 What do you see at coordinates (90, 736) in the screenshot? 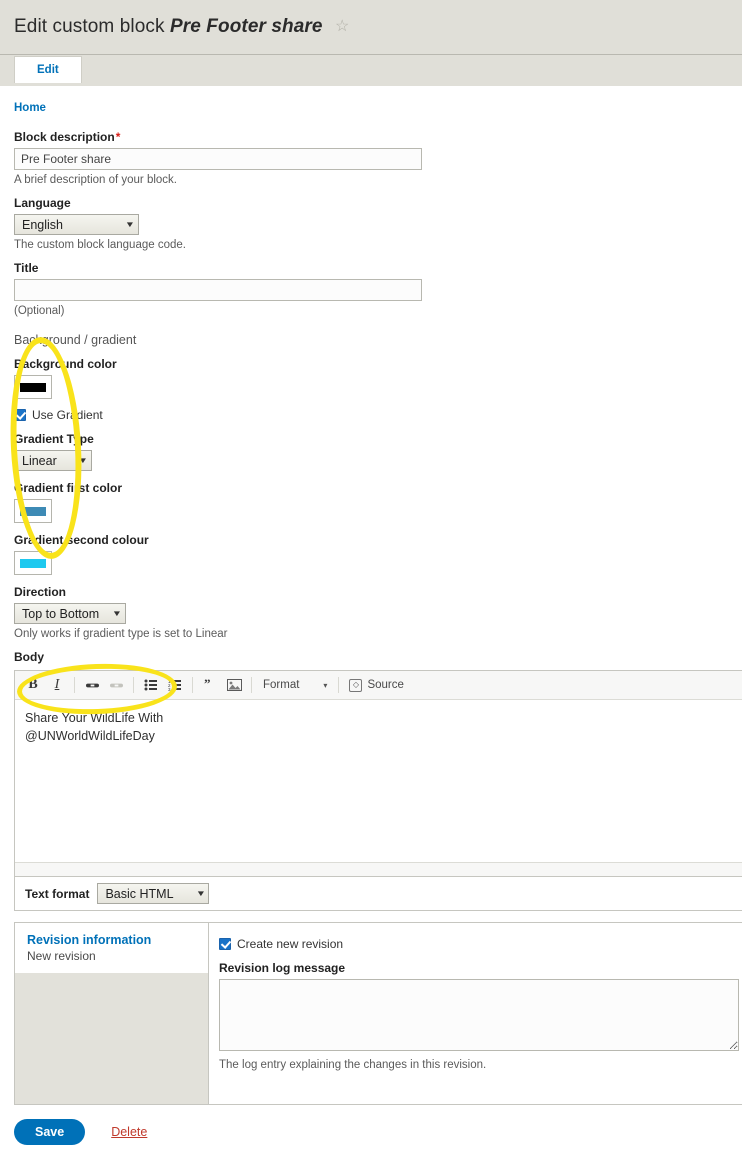
I see `body-text-line-2: @UNWorldWildLifeDay` at bounding box center [90, 736].